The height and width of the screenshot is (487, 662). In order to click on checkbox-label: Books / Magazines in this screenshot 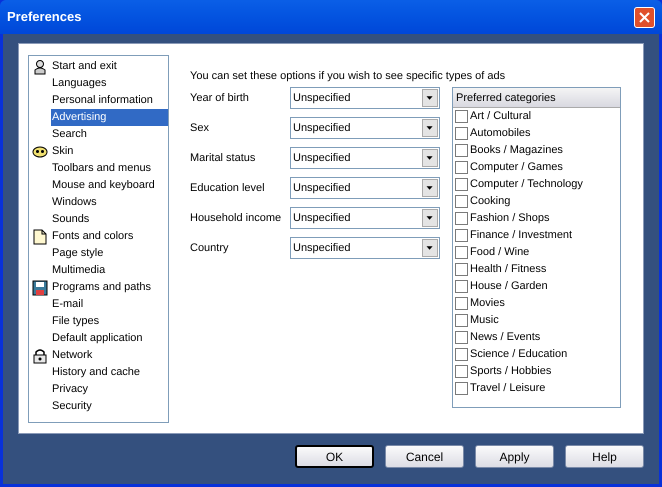, I will do `click(516, 150)`.